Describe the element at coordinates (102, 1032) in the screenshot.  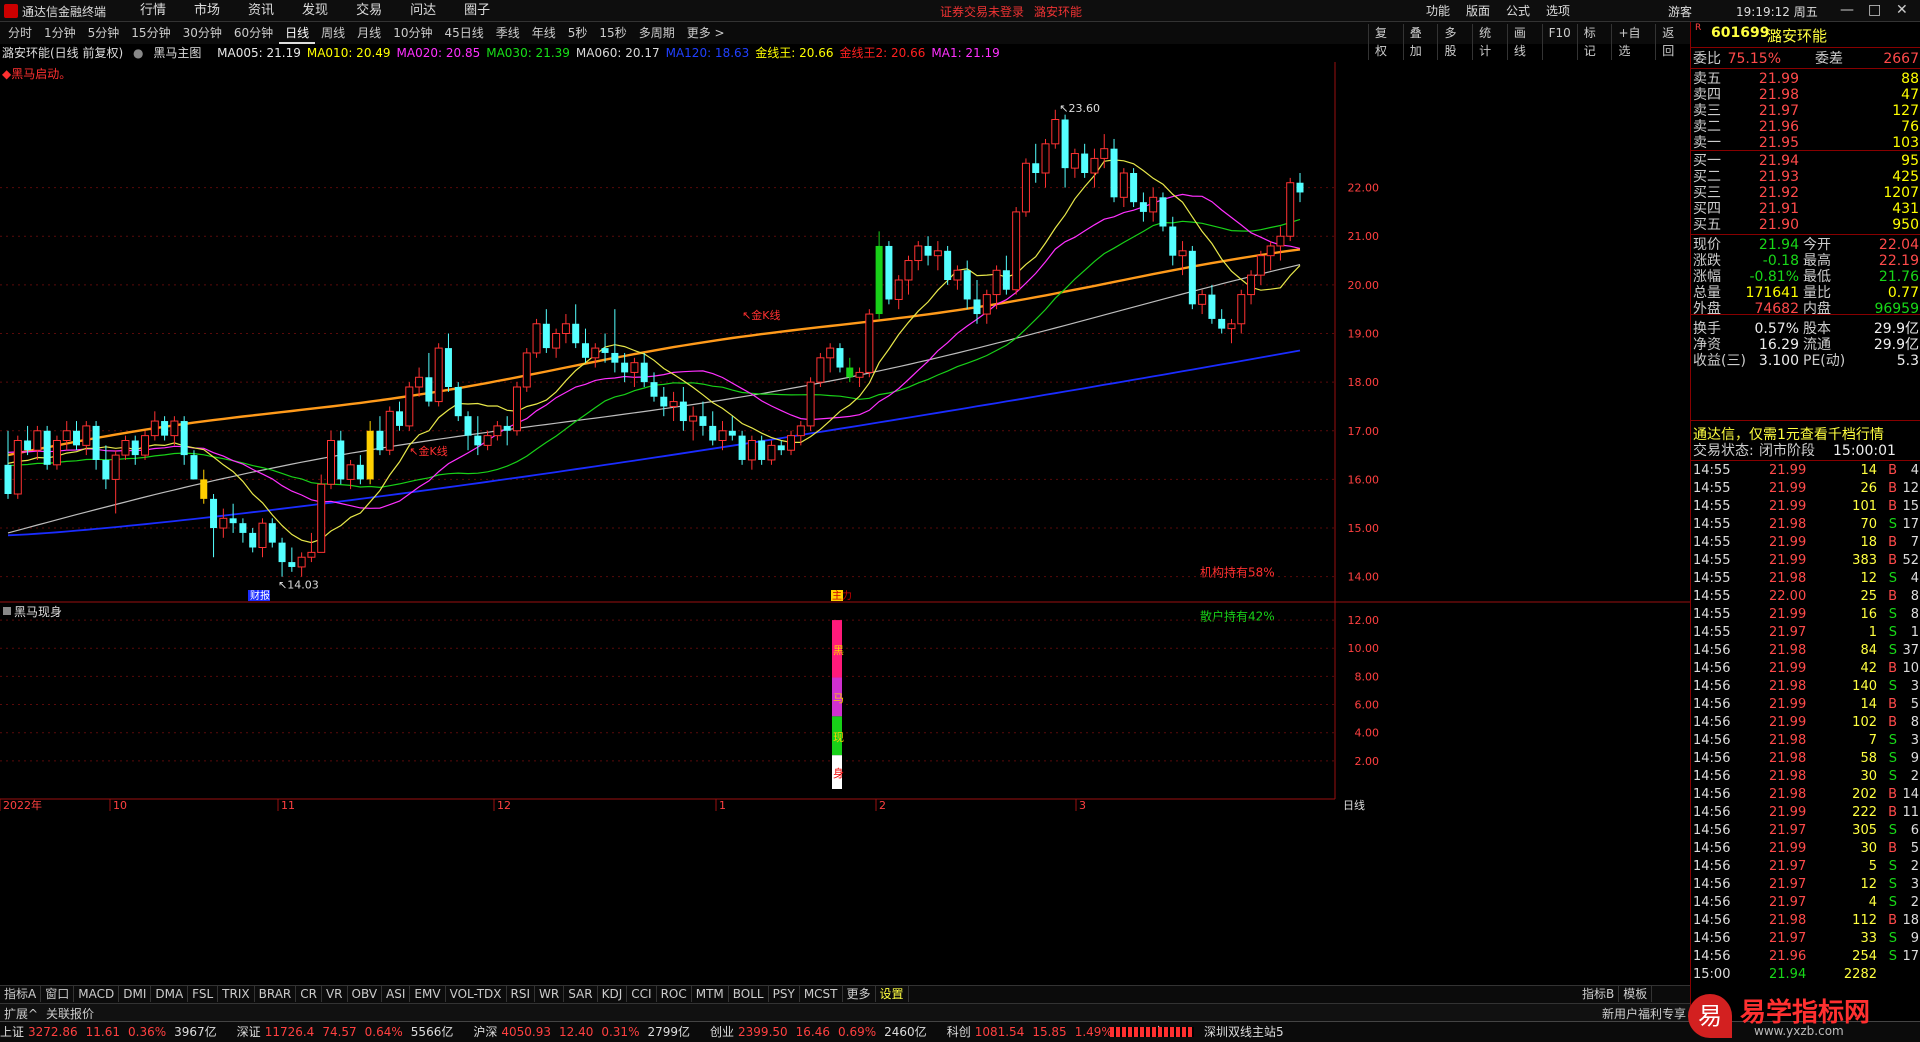
I see `index-change: 11.61` at that location.